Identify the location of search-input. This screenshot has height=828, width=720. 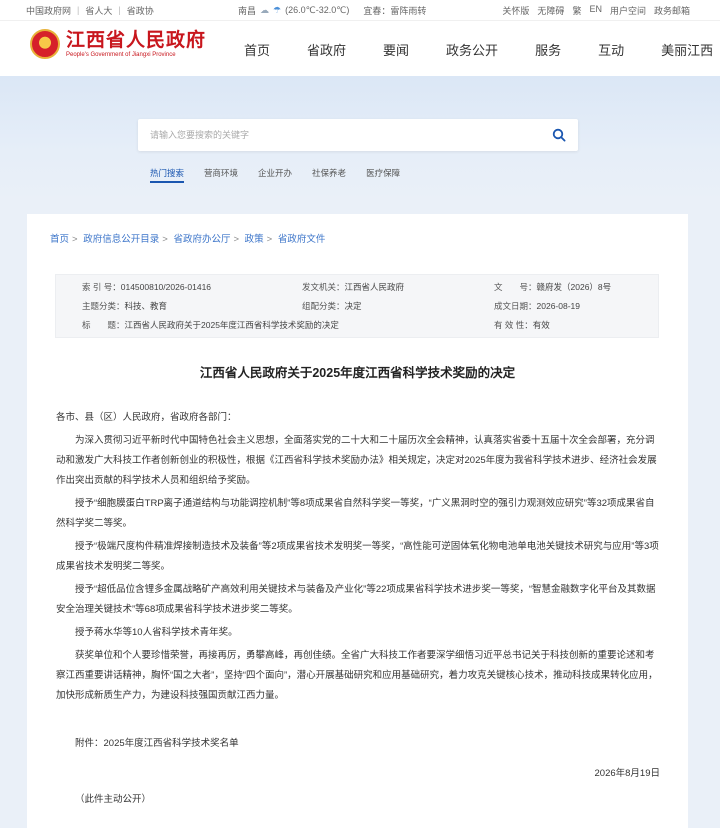
(333, 135).